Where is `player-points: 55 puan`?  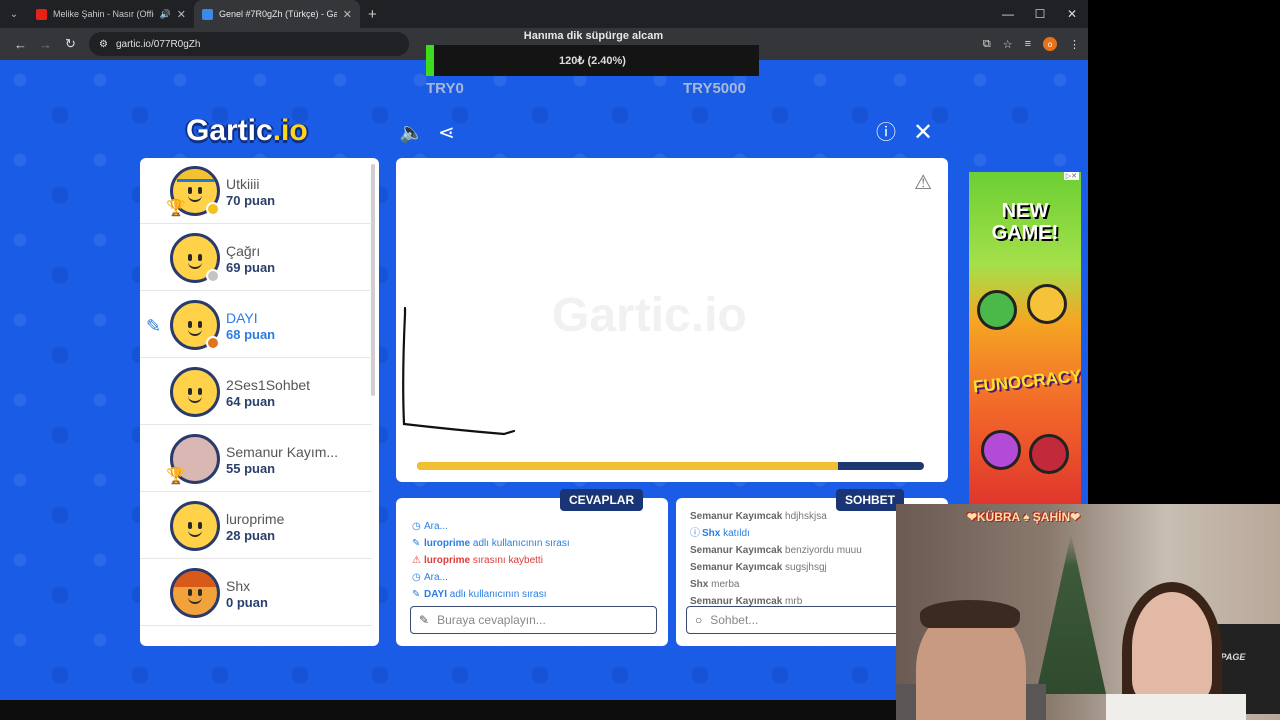
player-points: 55 puan is located at coordinates (251, 468).